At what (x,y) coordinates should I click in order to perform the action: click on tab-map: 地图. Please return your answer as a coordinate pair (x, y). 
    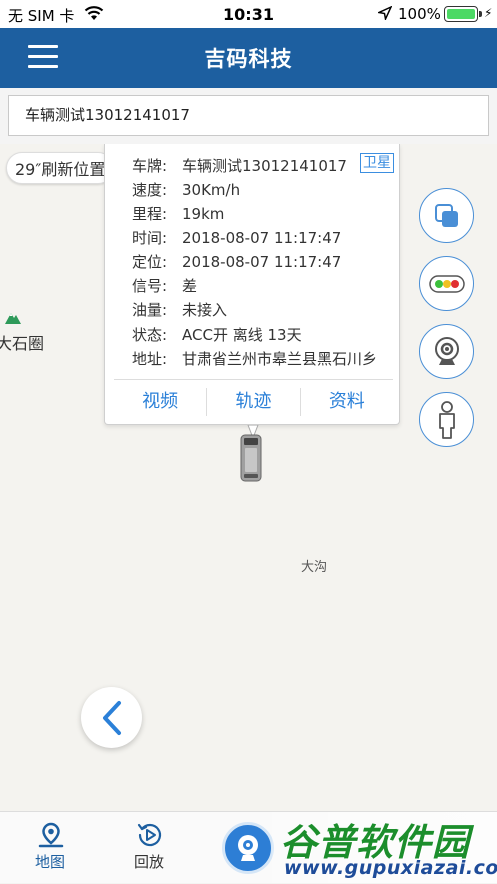
    Looking at the image, I should click on (50, 848).